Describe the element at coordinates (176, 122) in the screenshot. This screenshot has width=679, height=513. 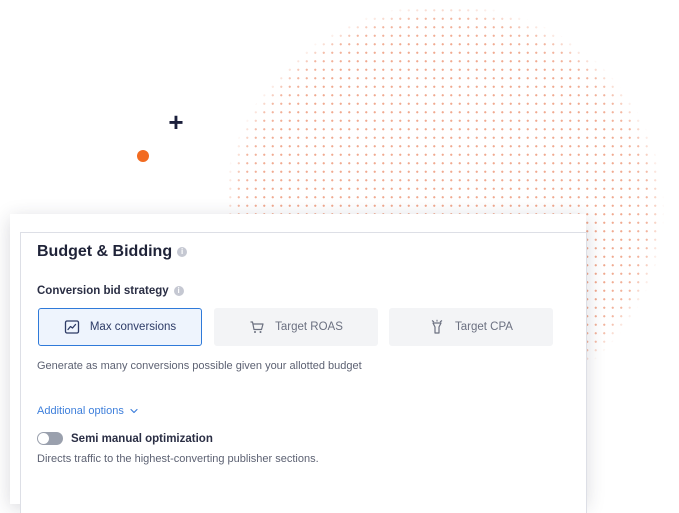
I see `plus-decoration-icon: +` at that location.